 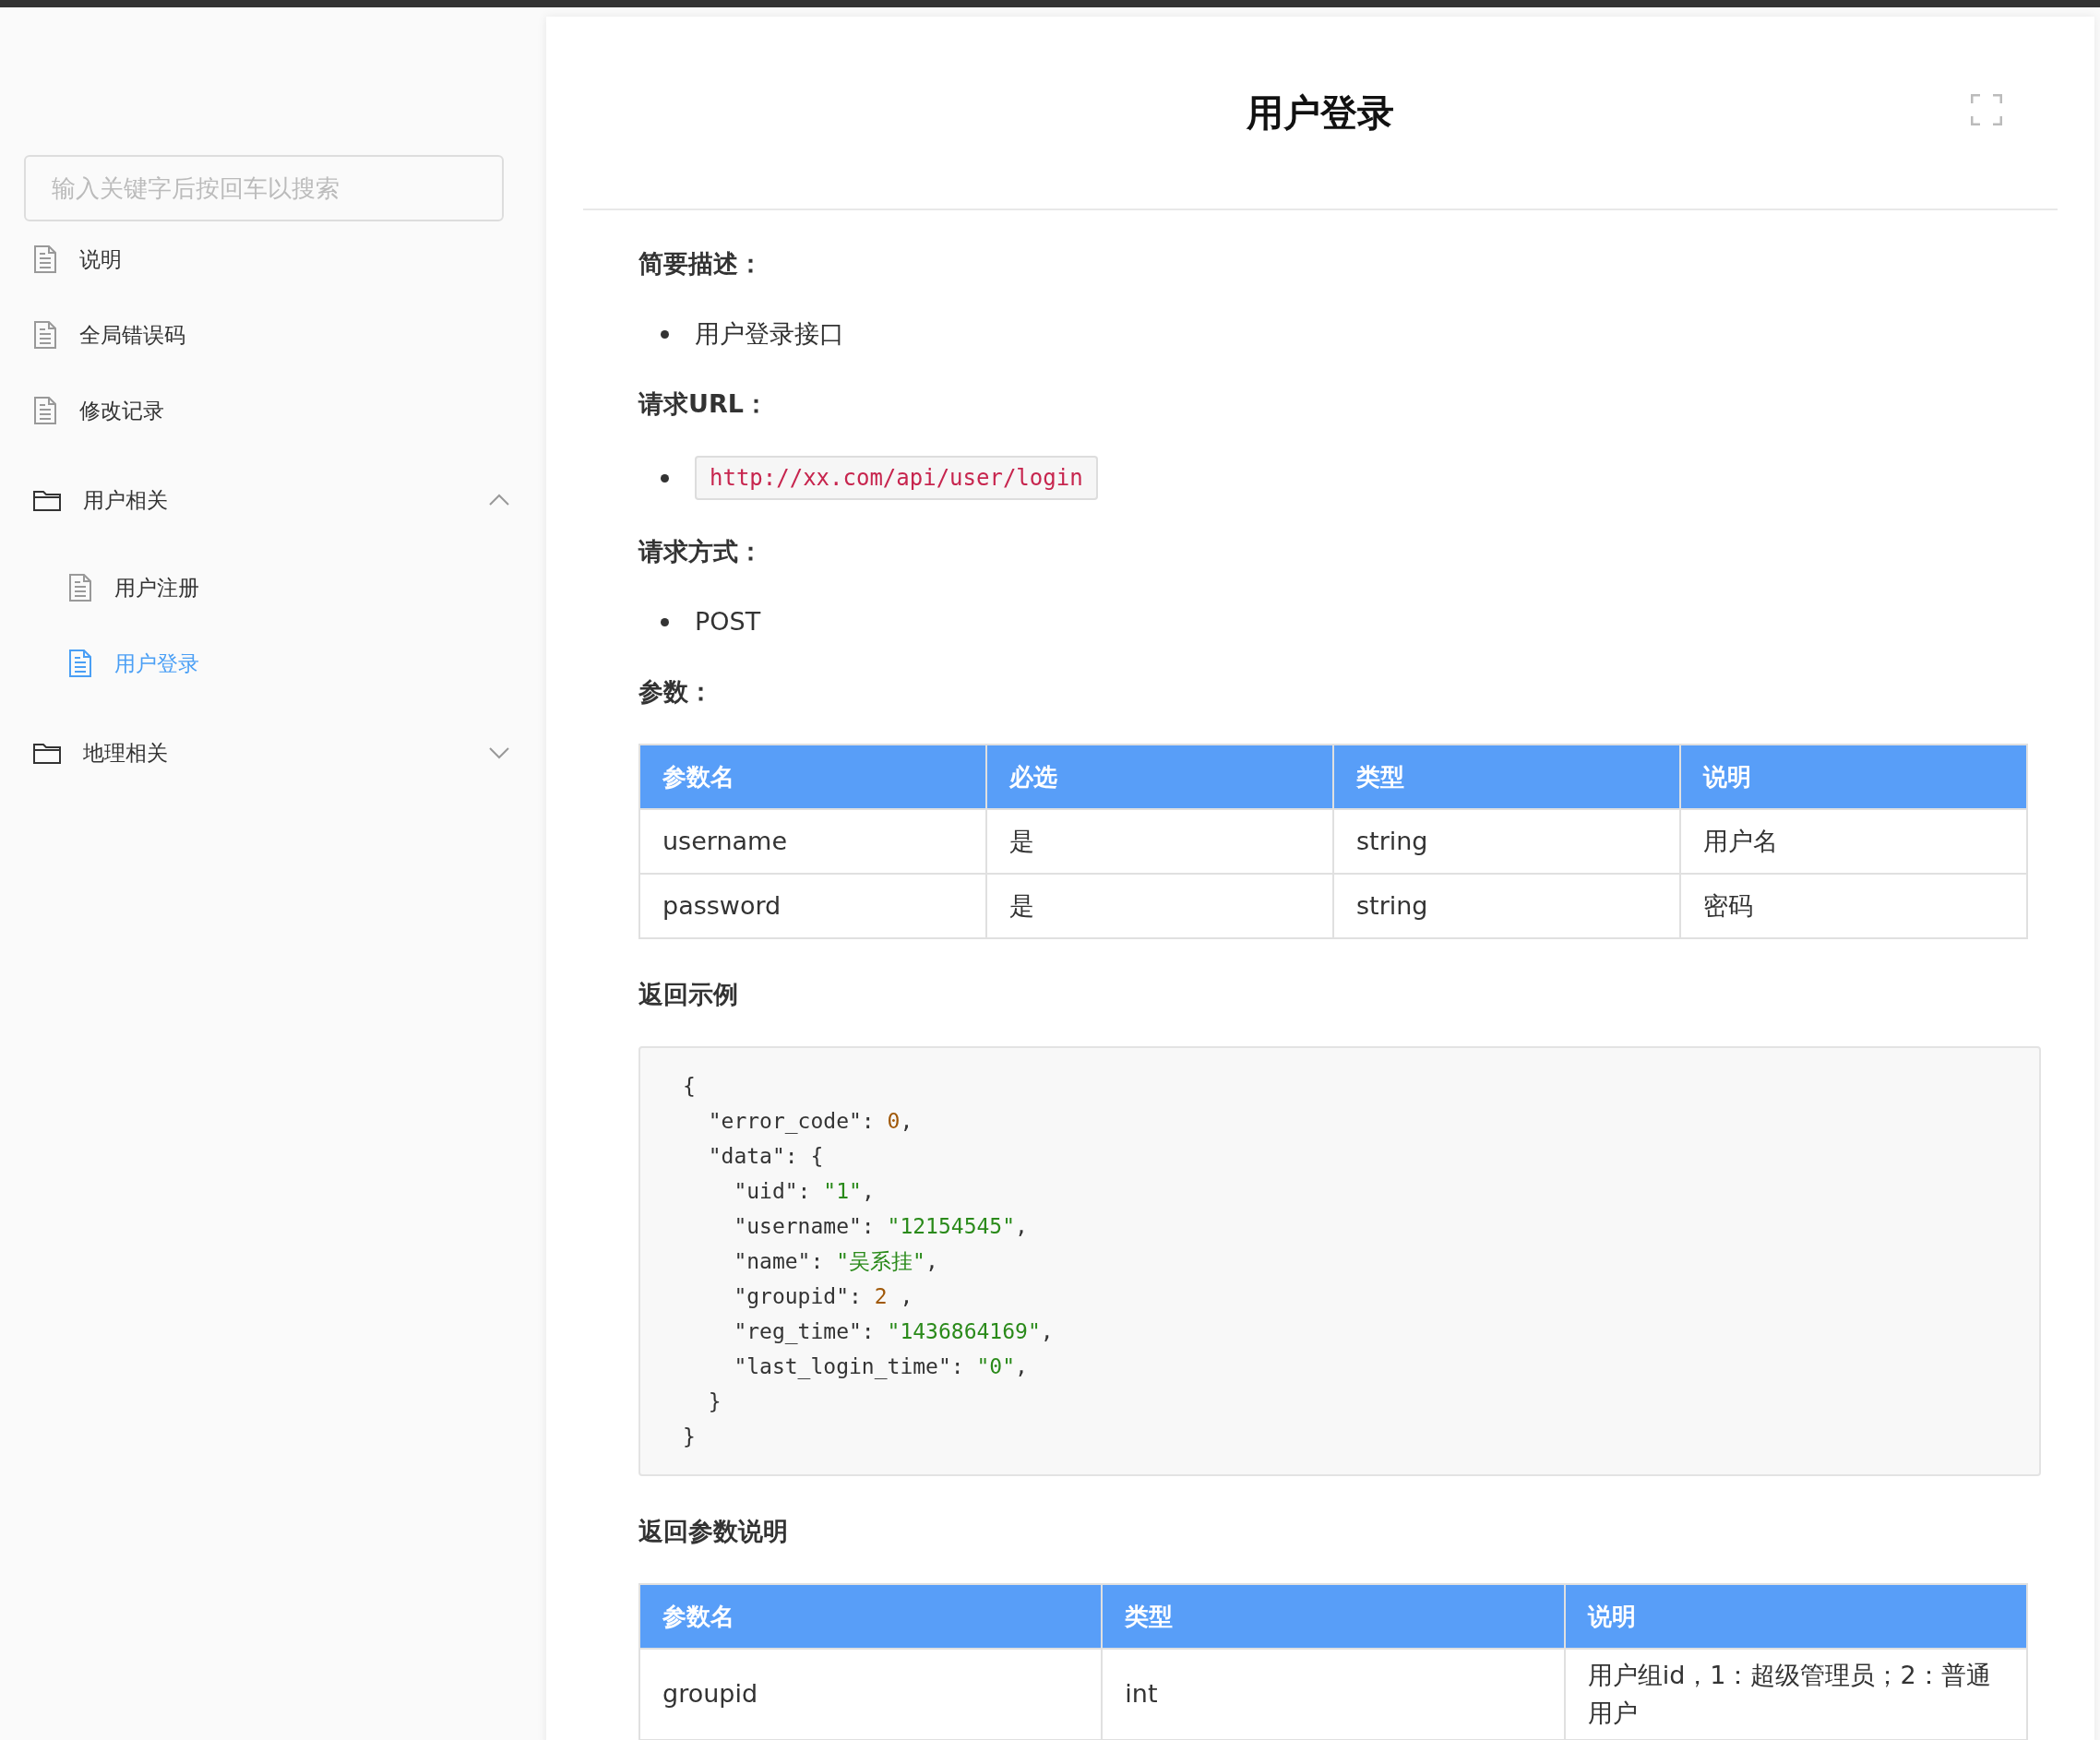 What do you see at coordinates (812, 841) in the screenshot?
I see `table-cell: username` at bounding box center [812, 841].